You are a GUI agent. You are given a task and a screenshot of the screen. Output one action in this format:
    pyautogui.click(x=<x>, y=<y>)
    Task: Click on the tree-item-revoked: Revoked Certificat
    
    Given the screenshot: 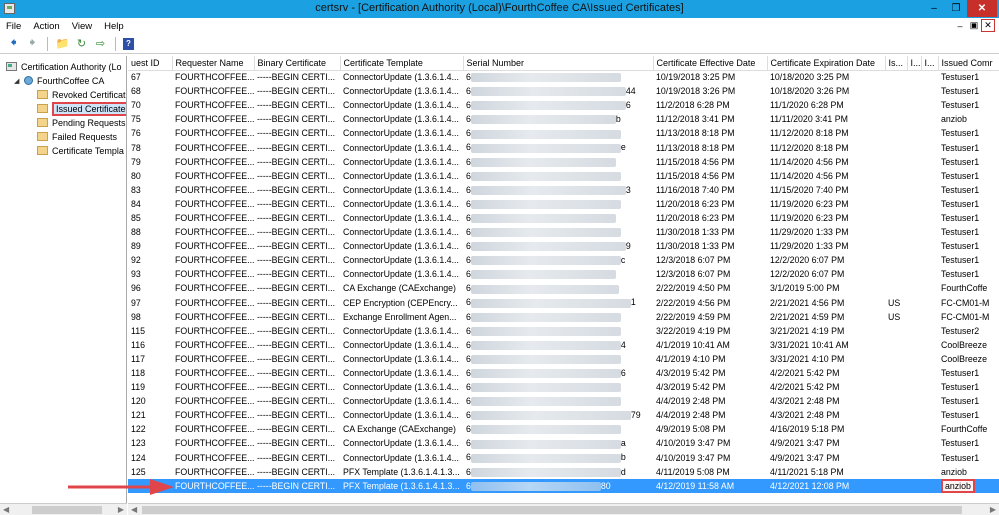 What is the action you would take?
    pyautogui.click(x=81, y=94)
    